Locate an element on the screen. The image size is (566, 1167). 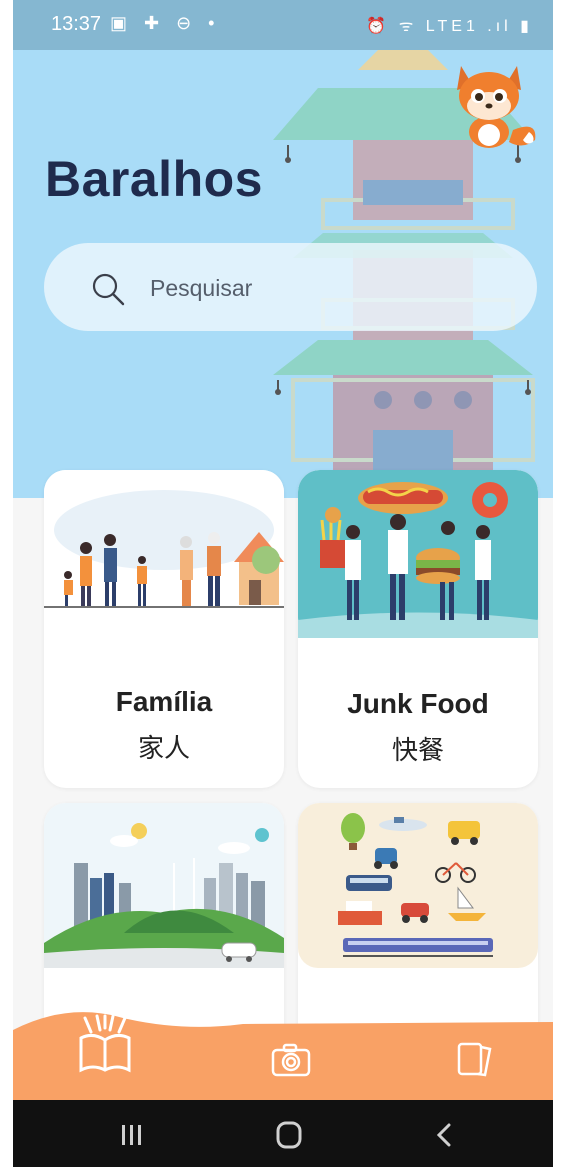
status-bar: 13:37 ▣ ✚ ⊖ • ⏰ ᯤ LTE1 .ıl ▮ is located at coordinates (283, 25).